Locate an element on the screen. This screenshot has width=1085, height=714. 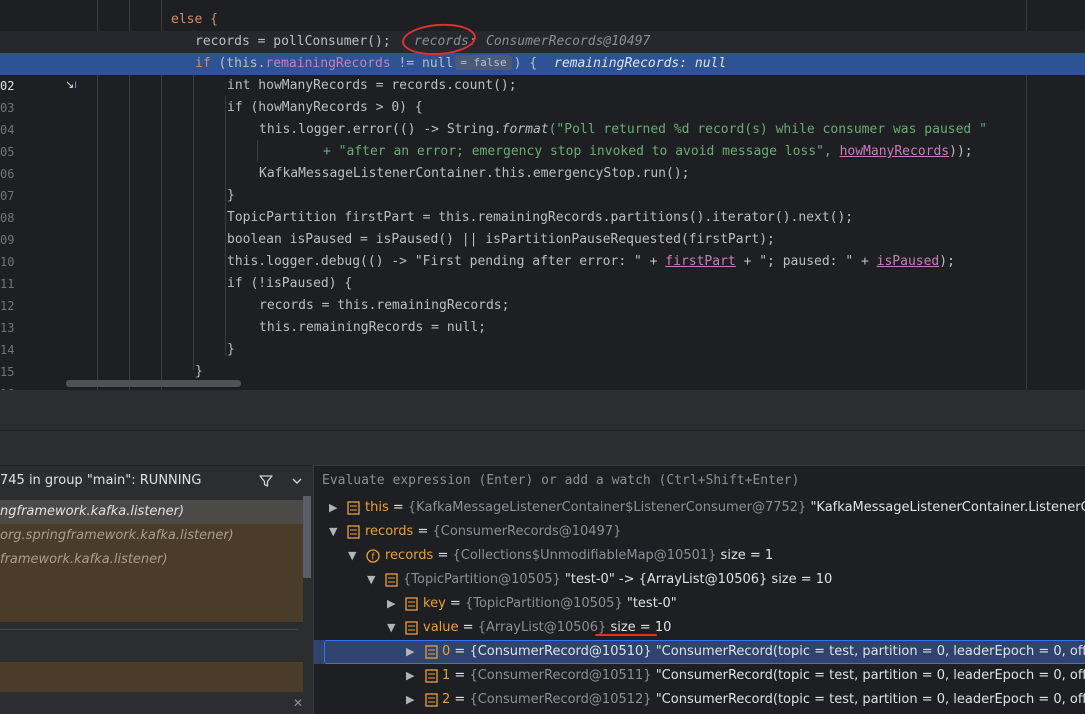
stack-frame: ngframework.kafka.listener) is located at coordinates (151, 512).